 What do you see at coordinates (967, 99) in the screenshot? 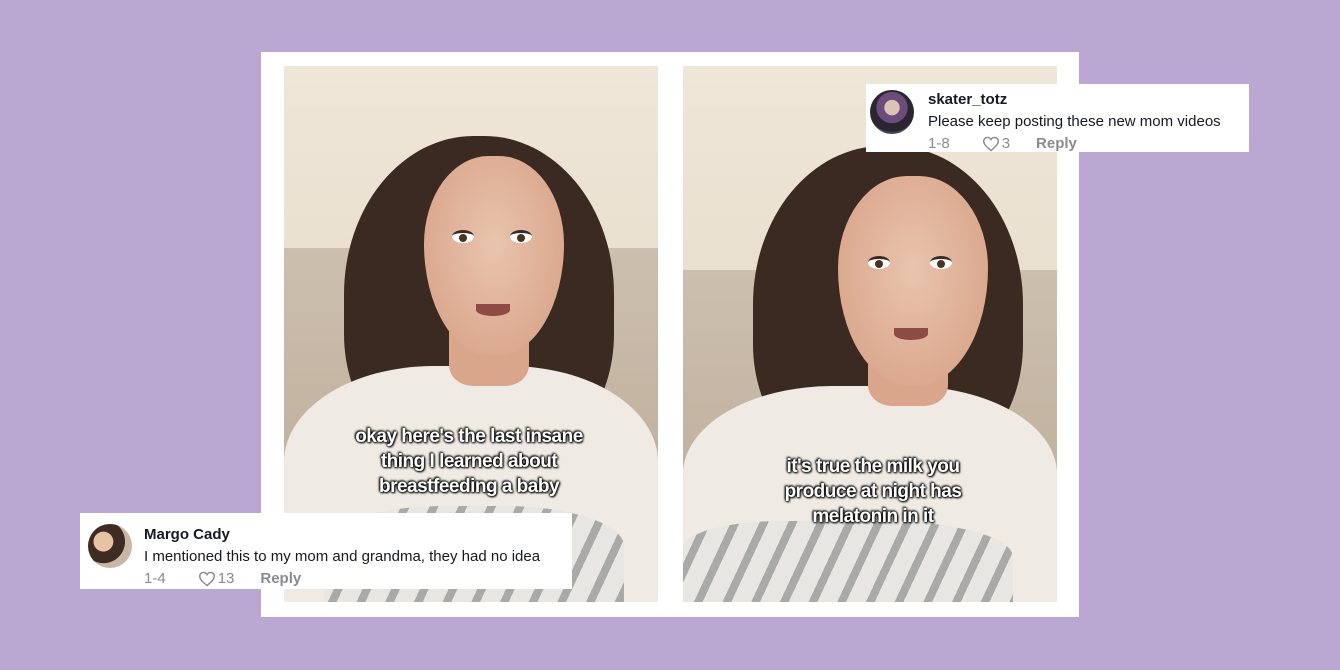
I see `comment-username: skater_totz` at bounding box center [967, 99].